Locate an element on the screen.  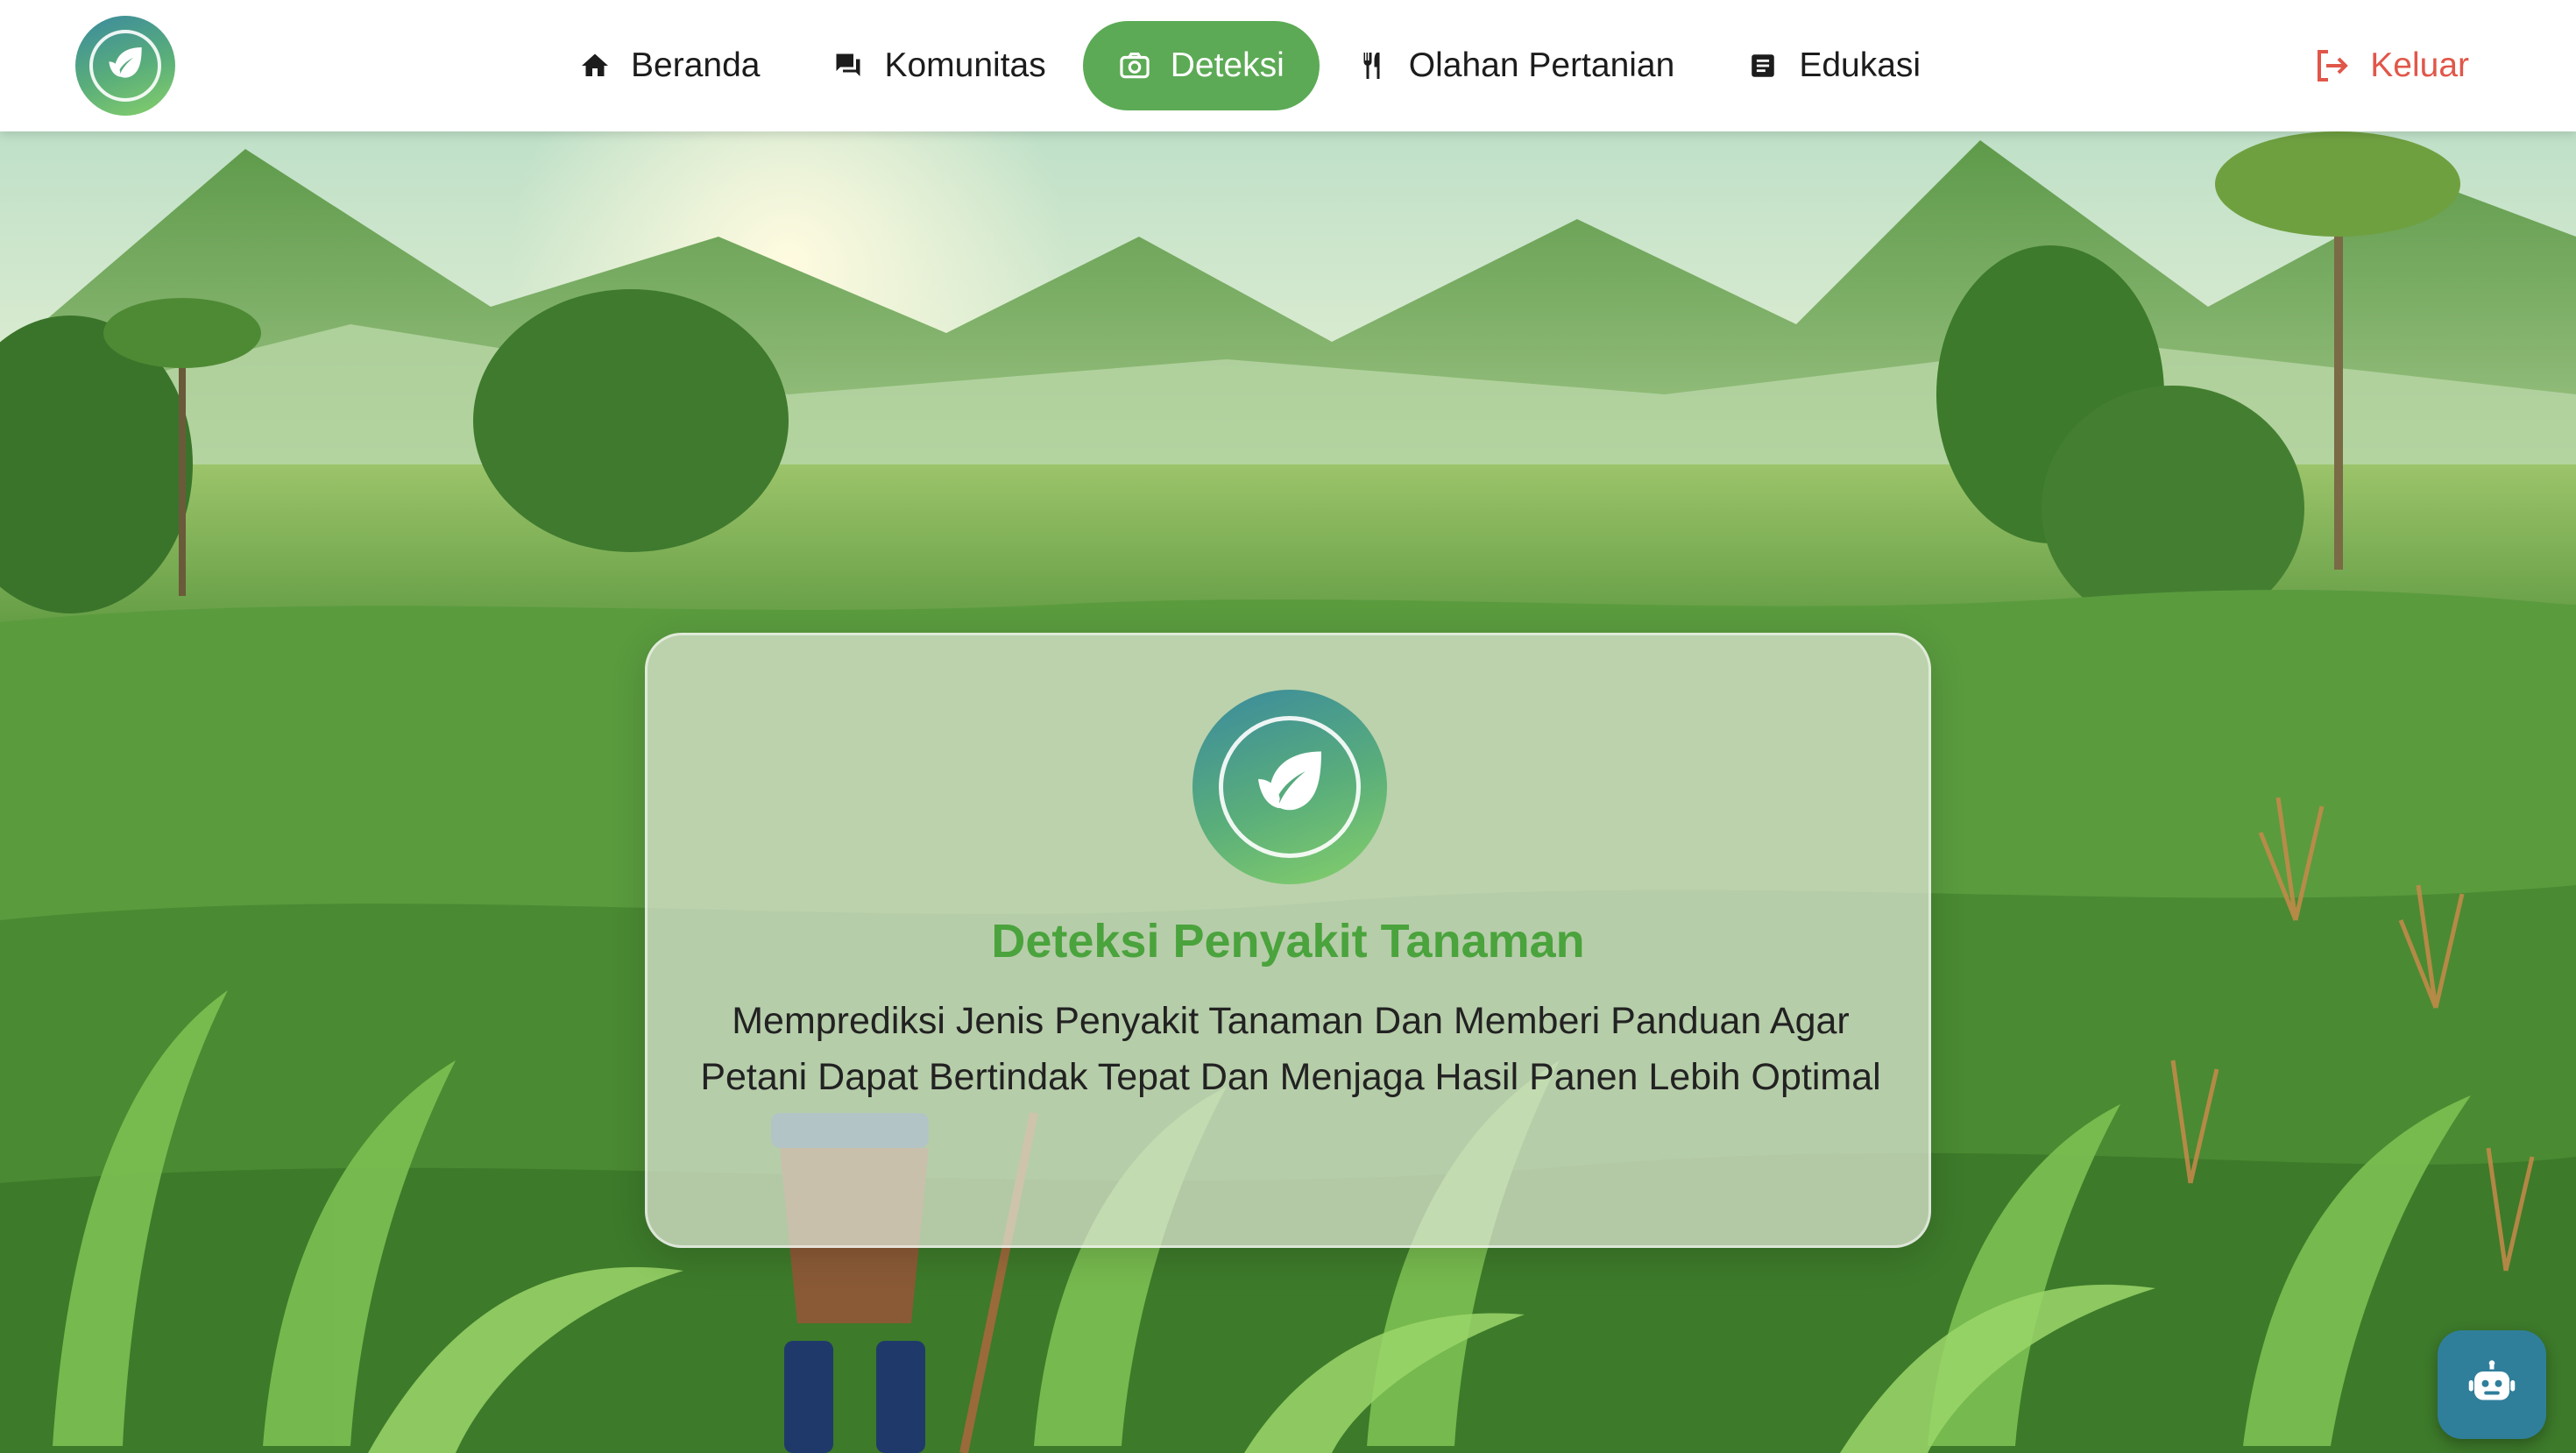
home-icon is located at coordinates (595, 65).